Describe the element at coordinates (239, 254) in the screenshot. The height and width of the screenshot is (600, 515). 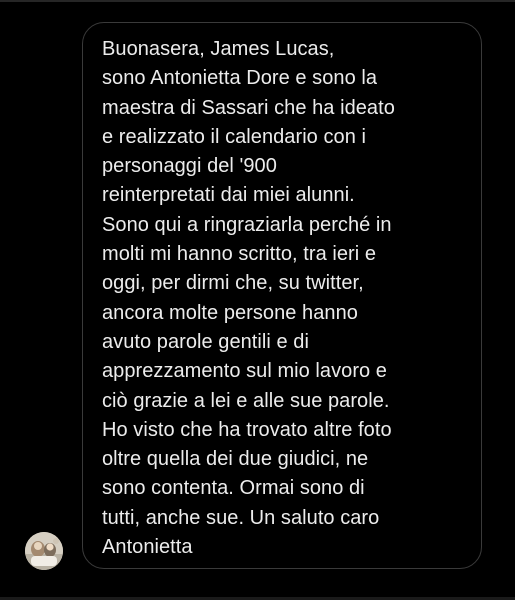
I see `message-line: molti mi hanno scritto, tra ieri e` at that location.